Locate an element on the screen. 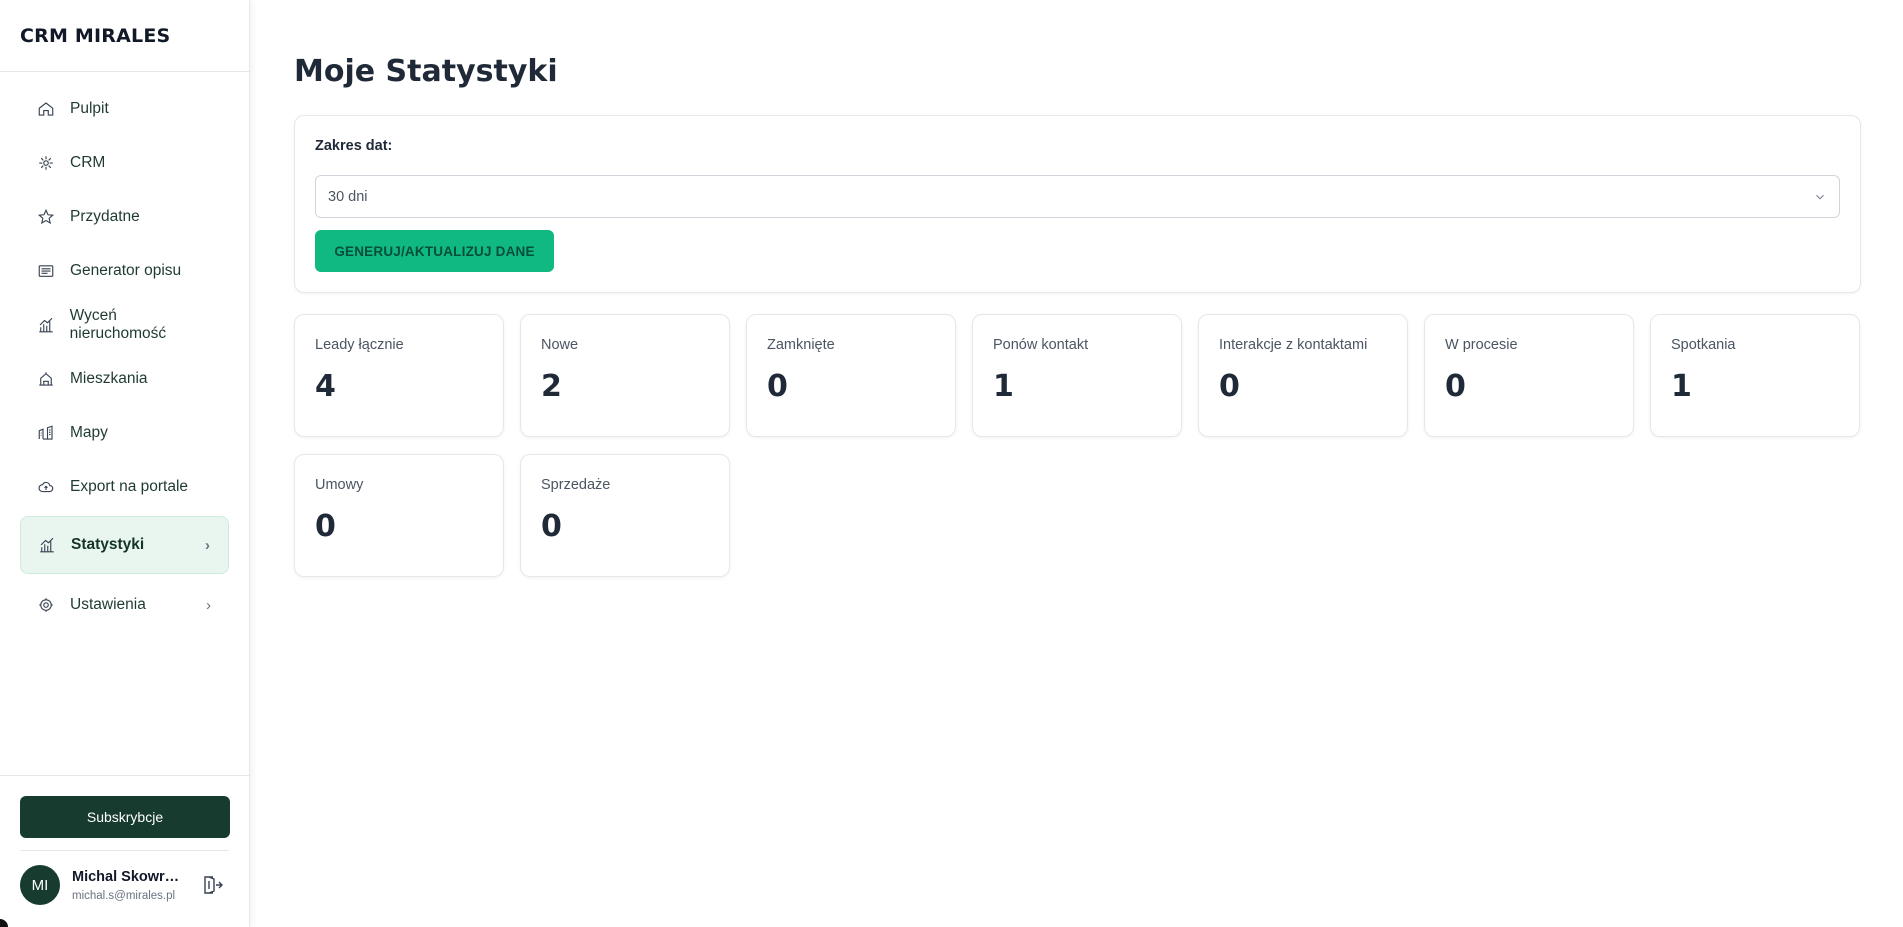 The width and height of the screenshot is (1903, 927). sidebar-item-label: Wyceń nieruchomość is located at coordinates (118, 324).